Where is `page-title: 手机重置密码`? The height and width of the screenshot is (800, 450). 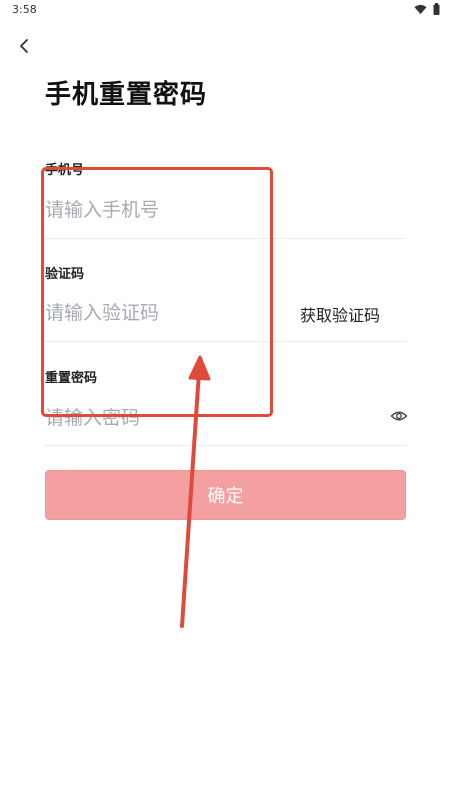 page-title: 手机重置密码 is located at coordinates (126, 95).